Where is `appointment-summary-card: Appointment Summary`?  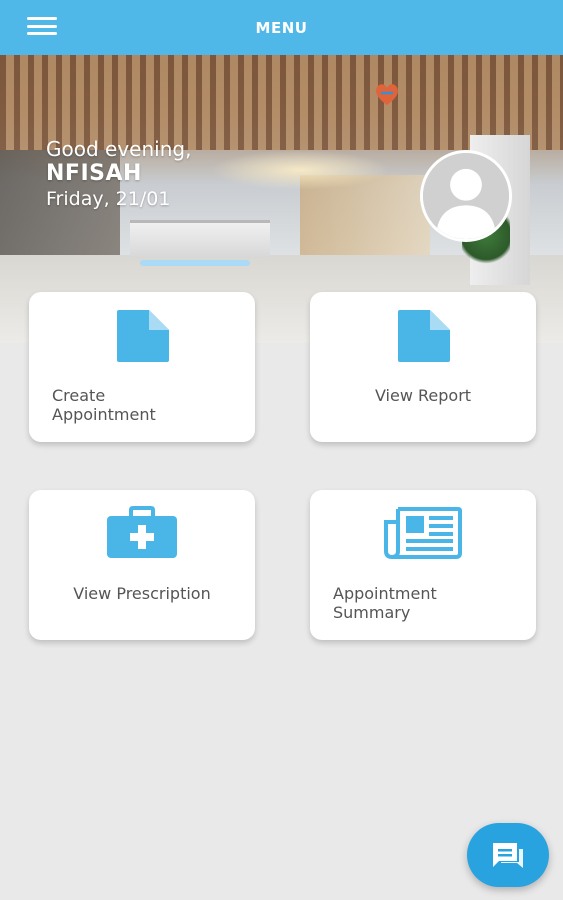 appointment-summary-card: Appointment Summary is located at coordinates (423, 565).